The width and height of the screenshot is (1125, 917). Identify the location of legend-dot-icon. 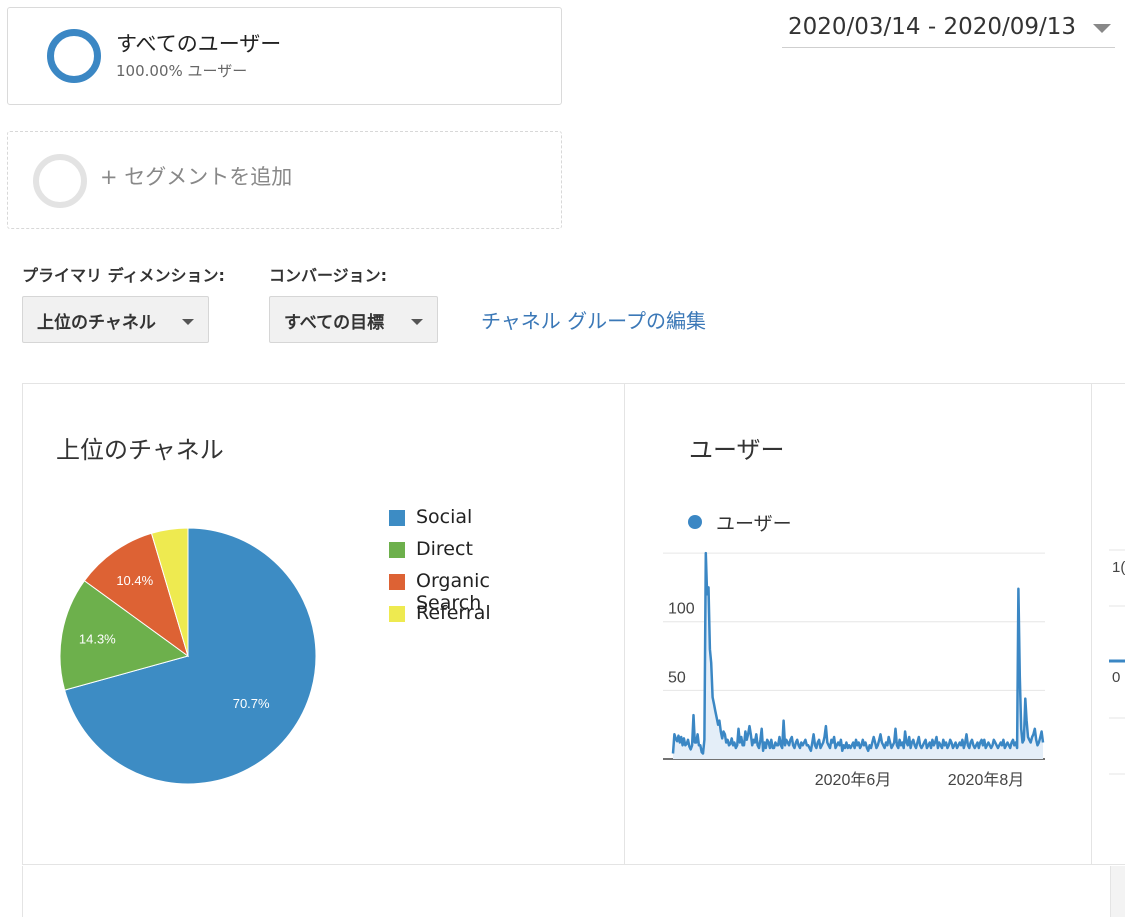
(695, 522).